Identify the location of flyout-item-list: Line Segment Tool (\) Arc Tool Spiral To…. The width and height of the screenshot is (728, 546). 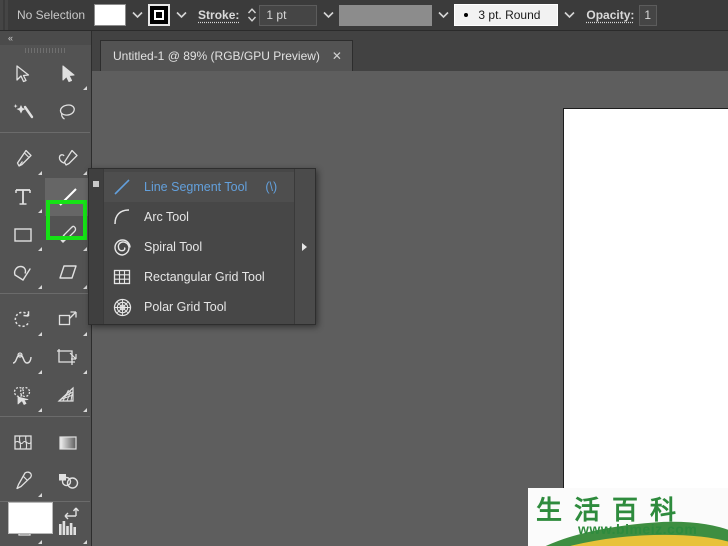
(199, 246).